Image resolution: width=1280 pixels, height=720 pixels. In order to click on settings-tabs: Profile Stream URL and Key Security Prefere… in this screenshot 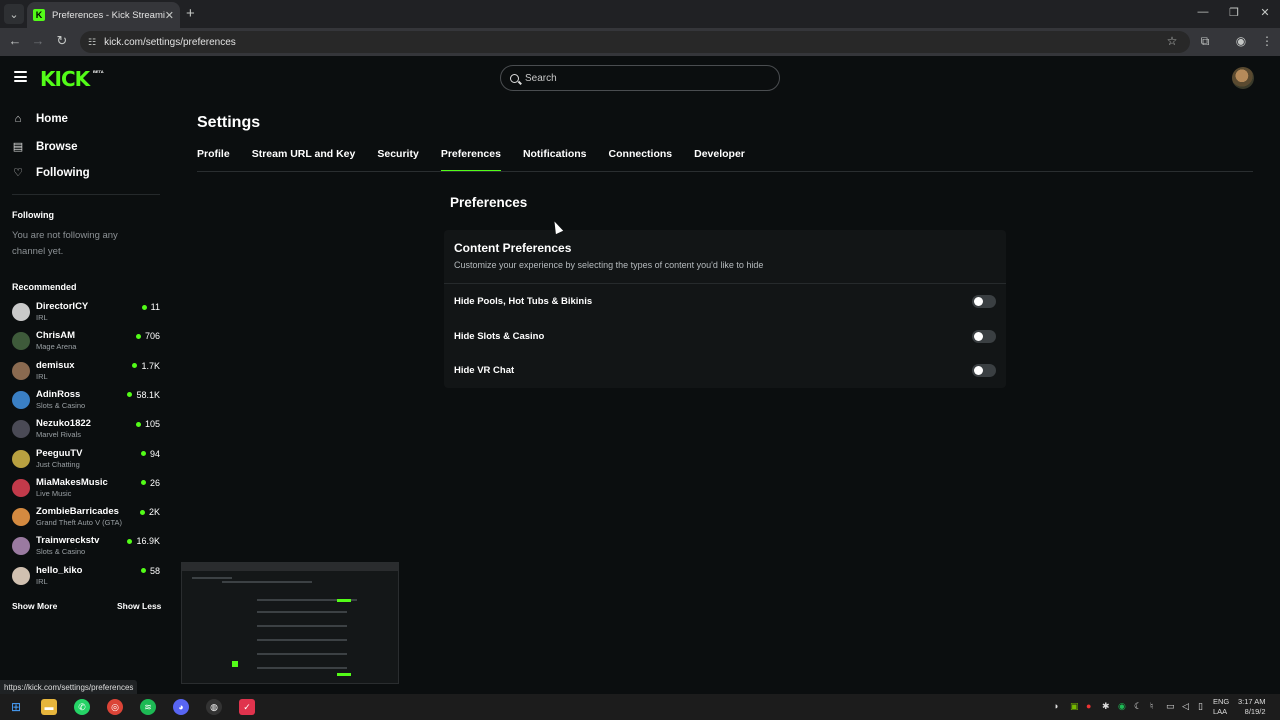, I will do `click(482, 160)`.